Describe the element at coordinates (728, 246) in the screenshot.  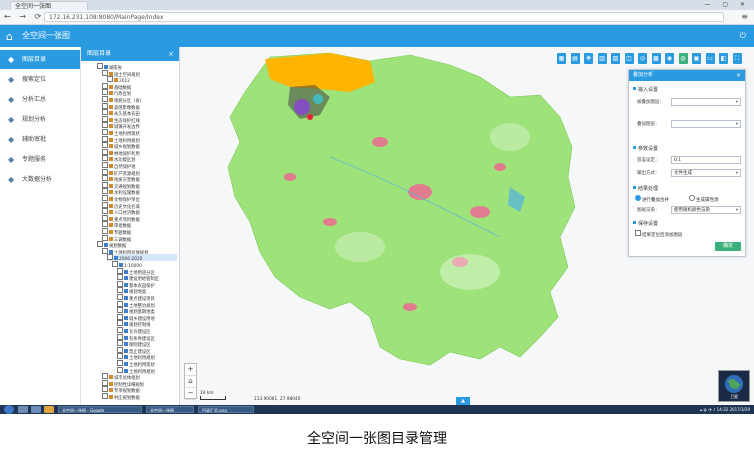
I see `confirm-button: 确定` at that location.